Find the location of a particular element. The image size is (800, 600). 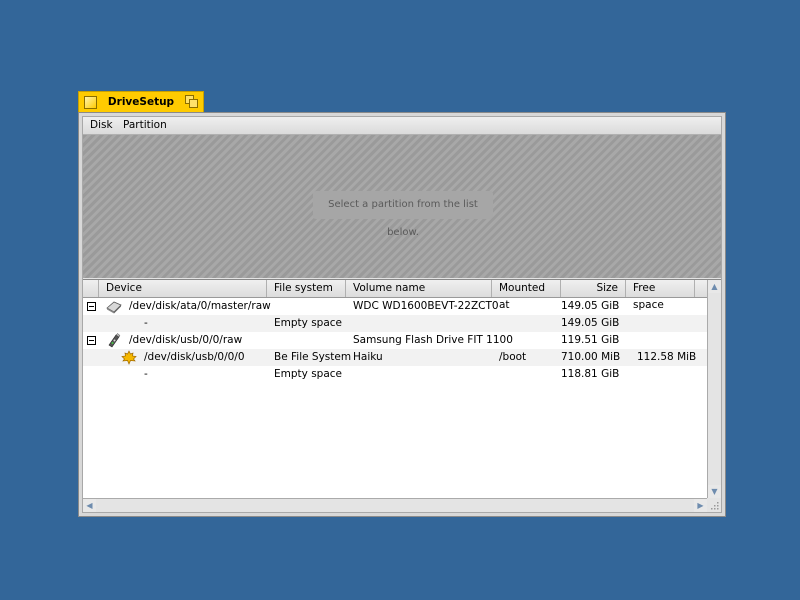

scroll-up-arrow-icon: ▲ is located at coordinates (714, 286).